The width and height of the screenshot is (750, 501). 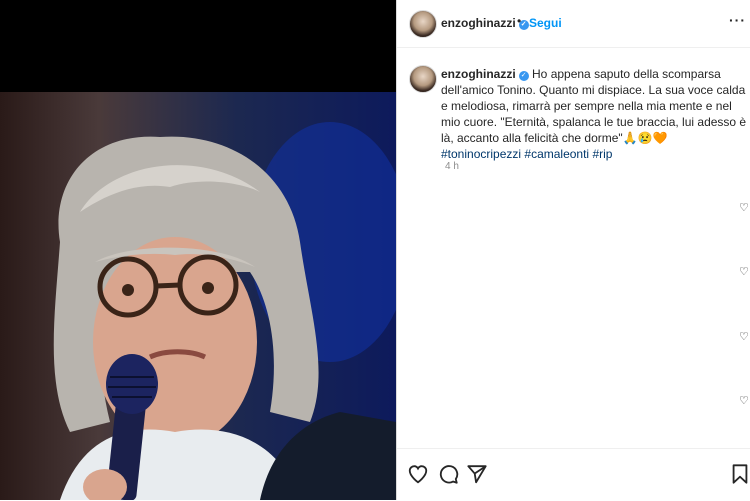 What do you see at coordinates (478, 23) in the screenshot?
I see `username-link: enzoghinazzi` at bounding box center [478, 23].